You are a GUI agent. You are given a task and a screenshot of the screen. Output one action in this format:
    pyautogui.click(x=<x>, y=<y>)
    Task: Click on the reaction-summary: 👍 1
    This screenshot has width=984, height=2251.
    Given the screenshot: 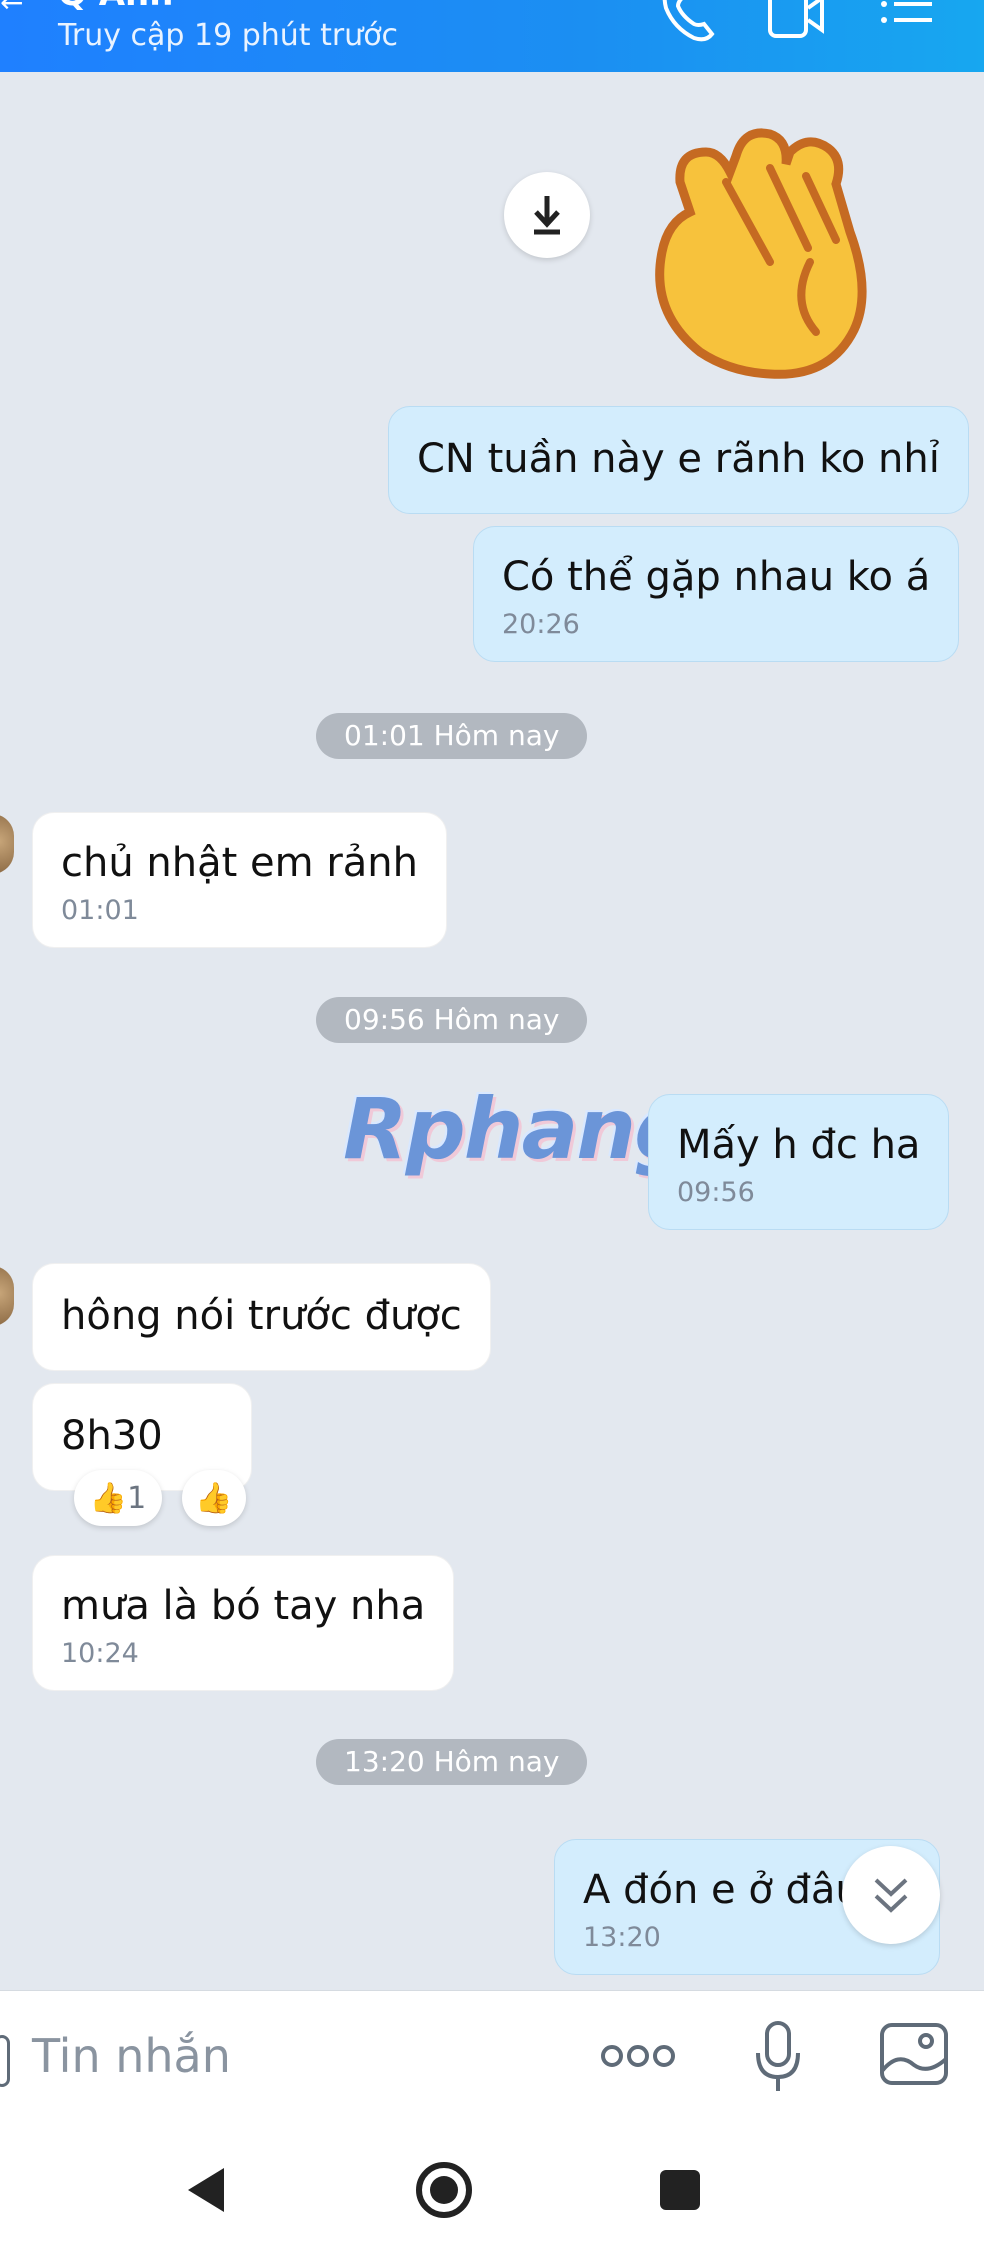 What is the action you would take?
    pyautogui.click(x=118, y=1498)
    